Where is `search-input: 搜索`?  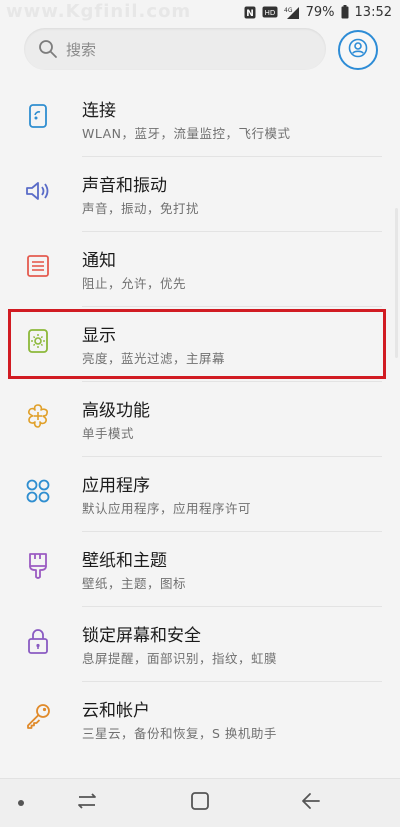 search-input: 搜索 is located at coordinates (175, 49).